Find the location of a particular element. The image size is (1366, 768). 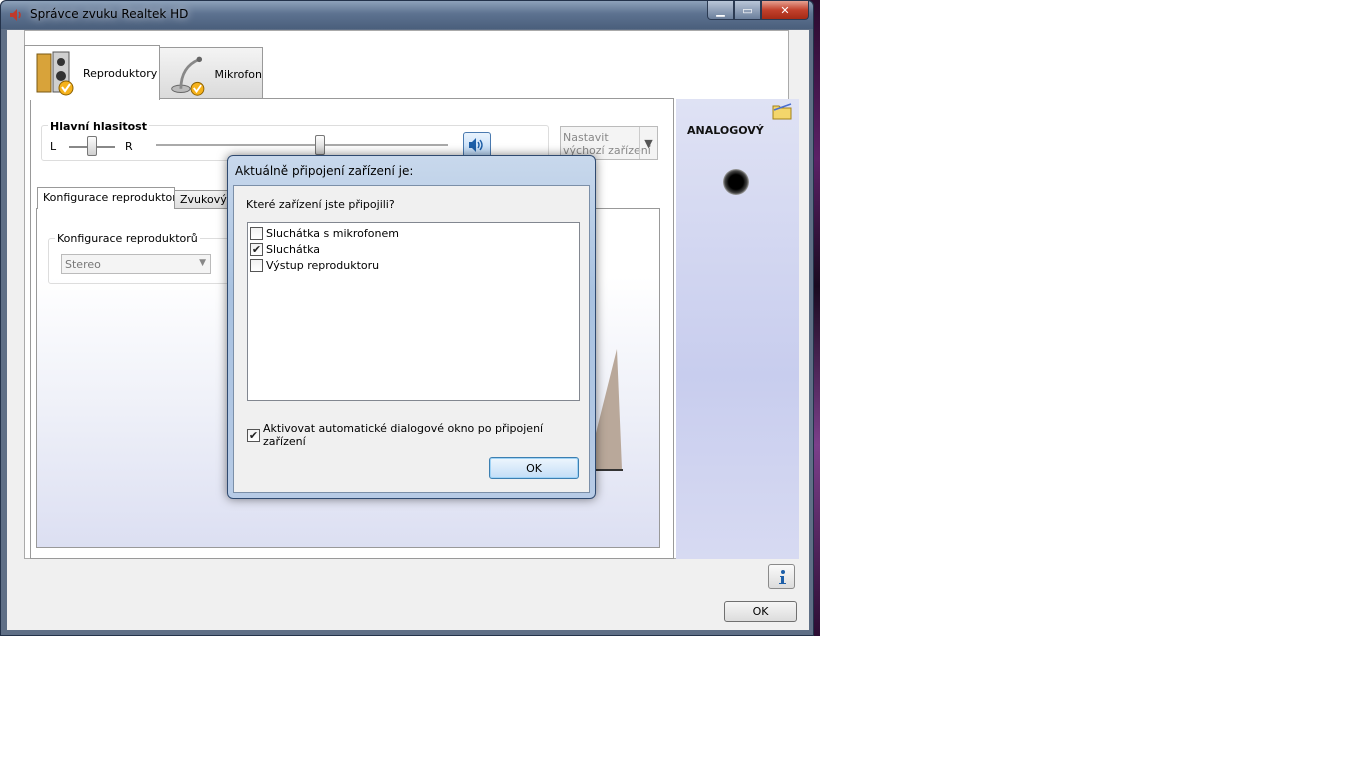

tab-microphone: Mikrofon is located at coordinates (211, 74).